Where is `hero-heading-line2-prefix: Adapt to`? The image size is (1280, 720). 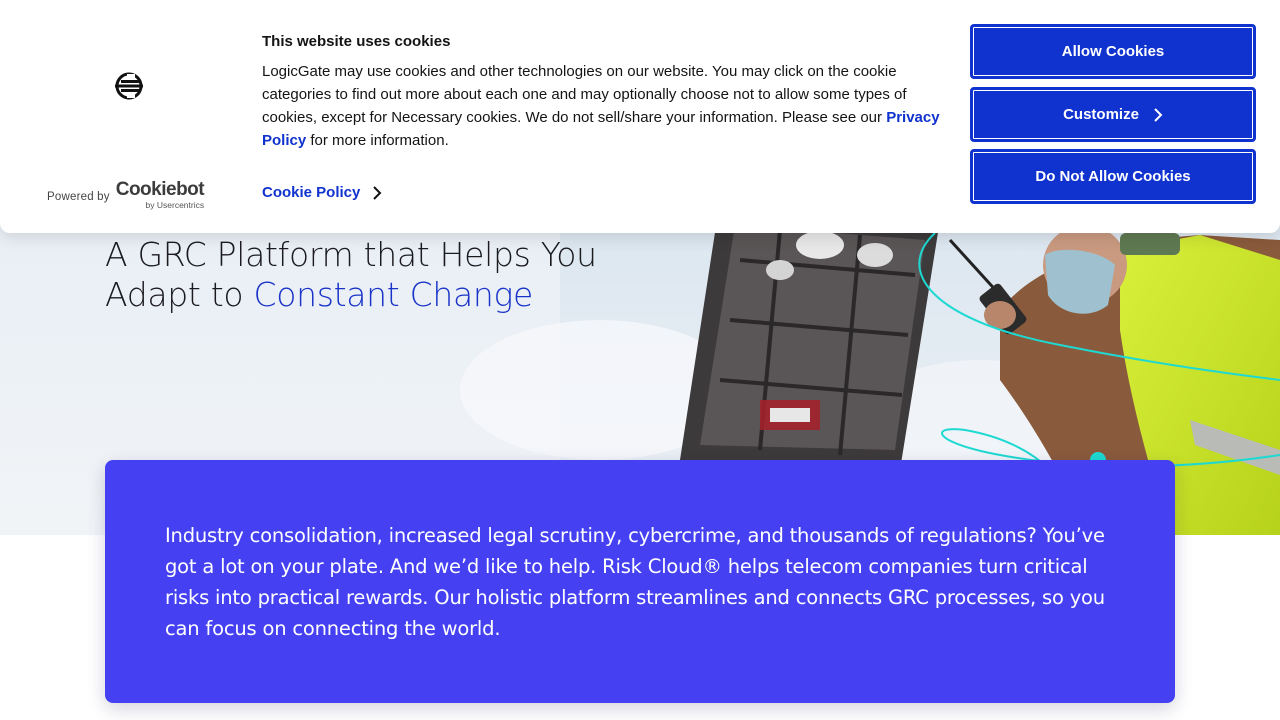
hero-heading-line2-prefix: Adapt to is located at coordinates (179, 294).